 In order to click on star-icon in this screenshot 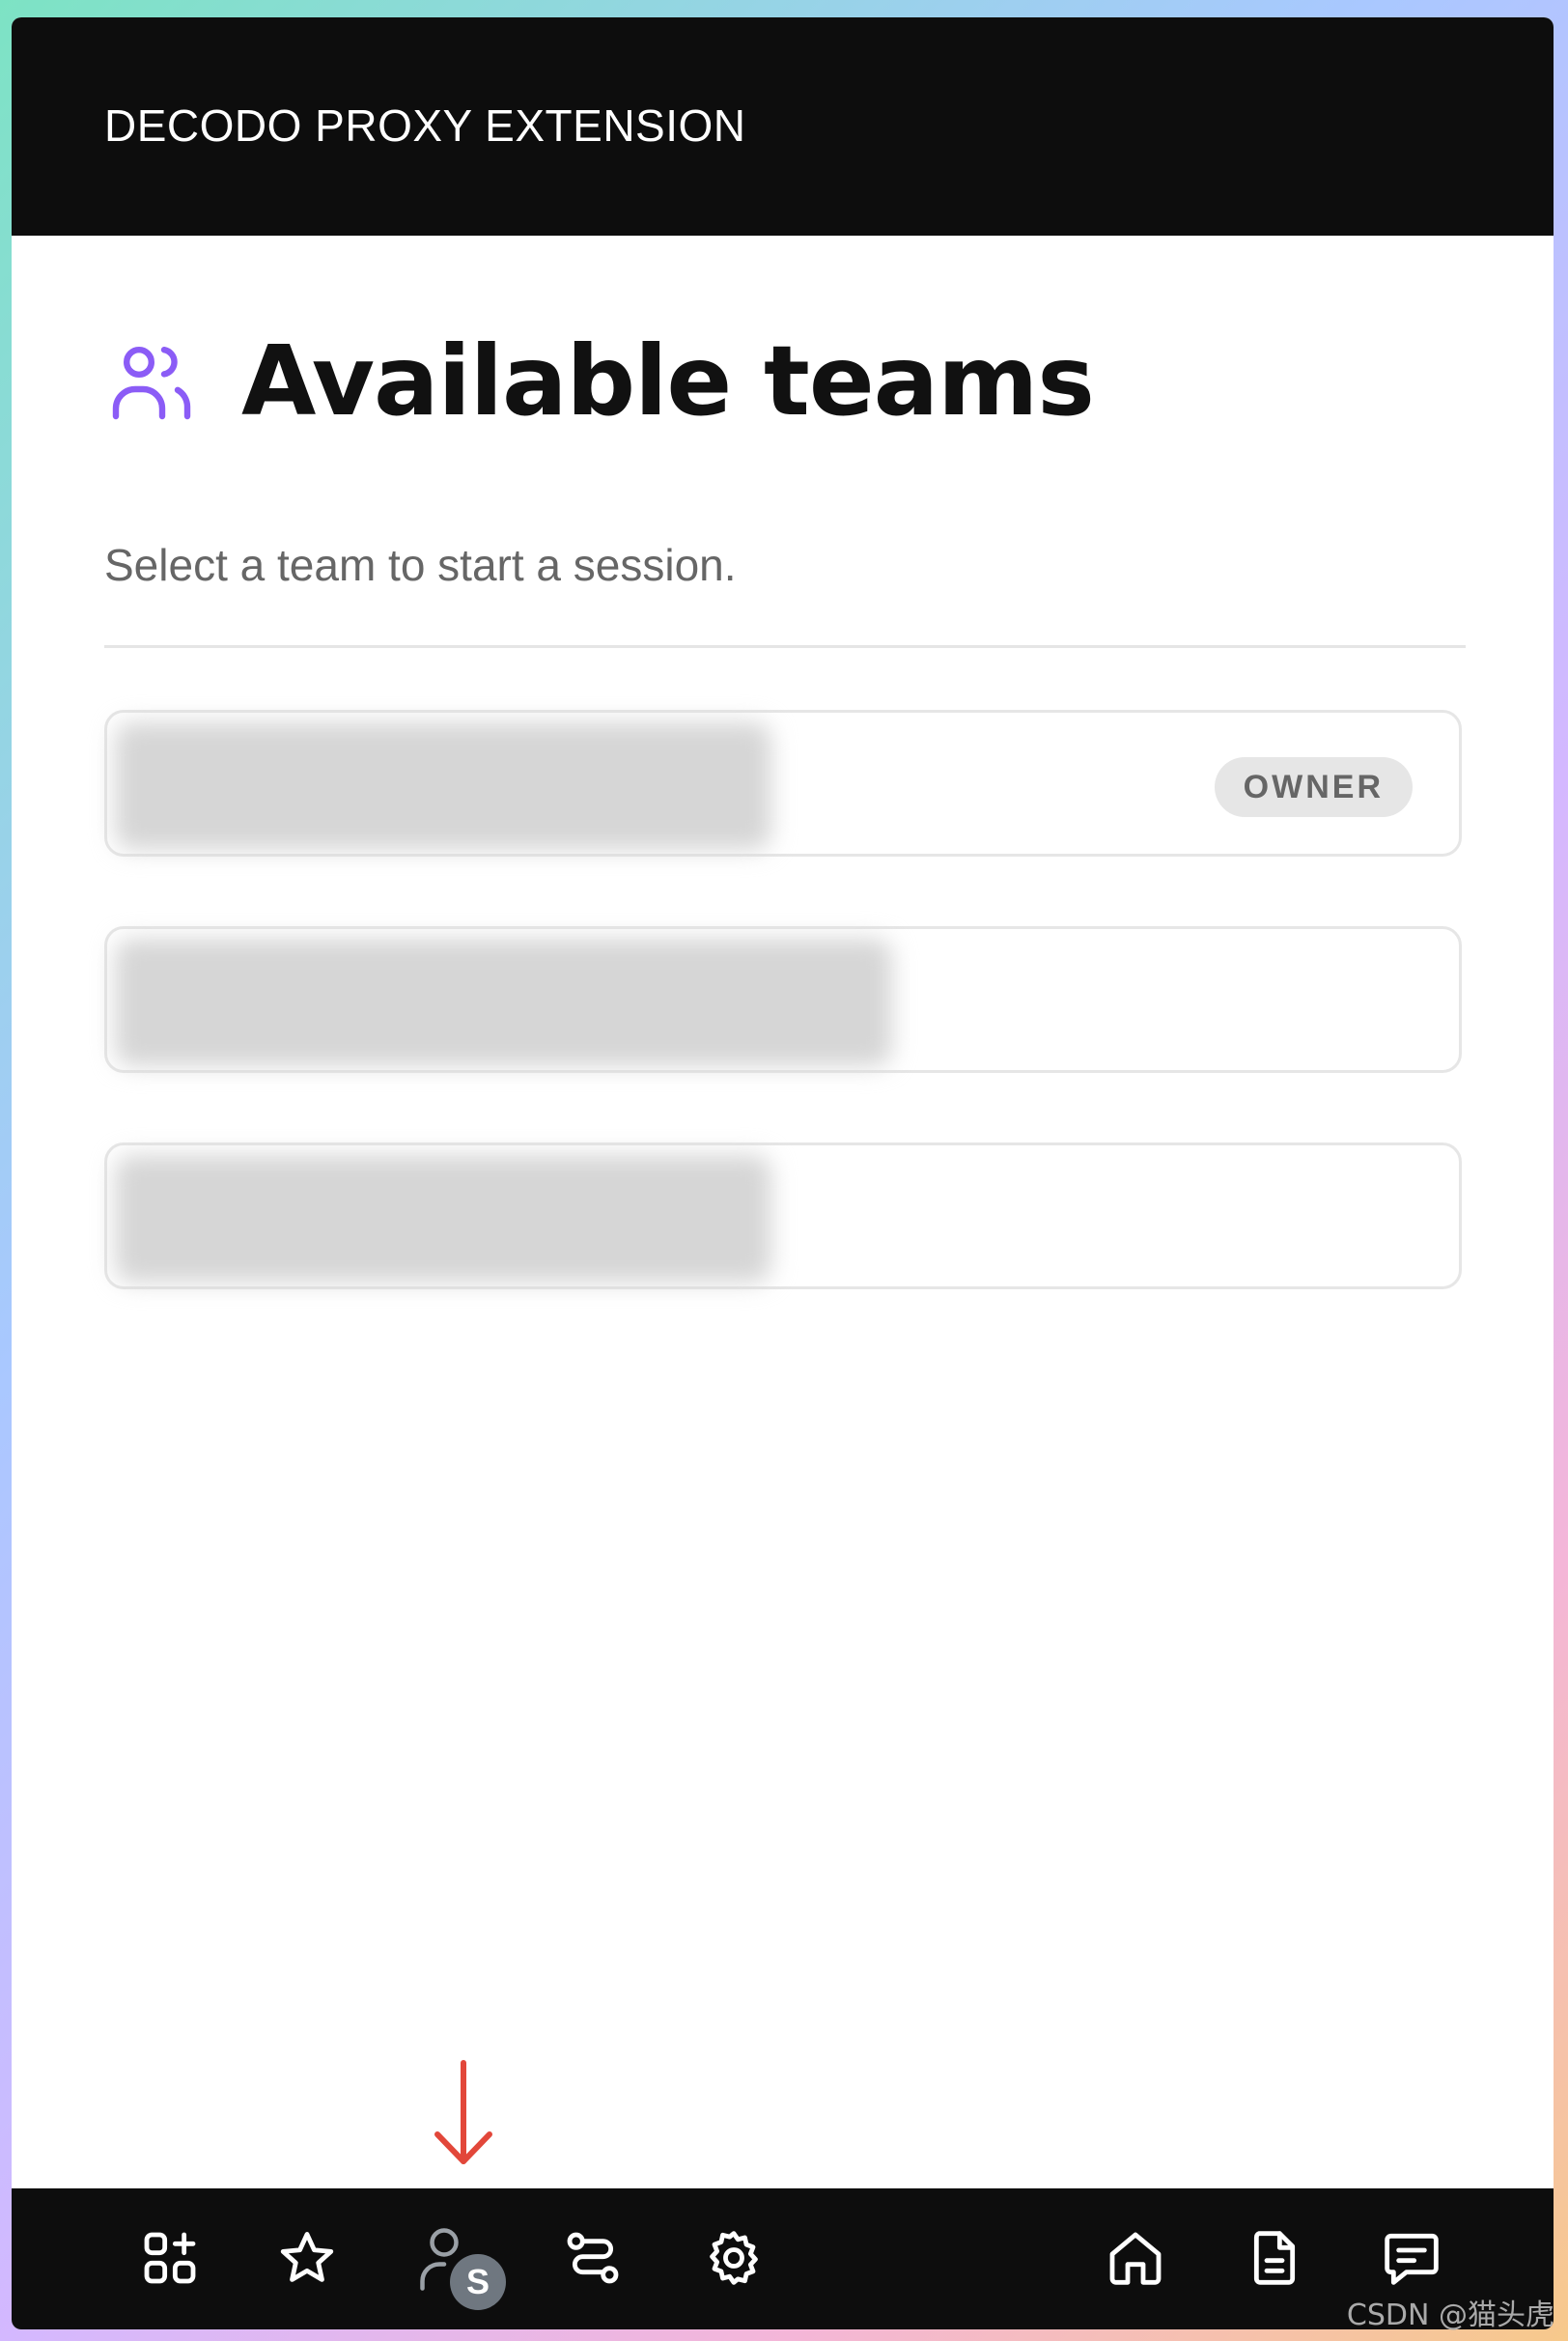, I will do `click(307, 2258)`.